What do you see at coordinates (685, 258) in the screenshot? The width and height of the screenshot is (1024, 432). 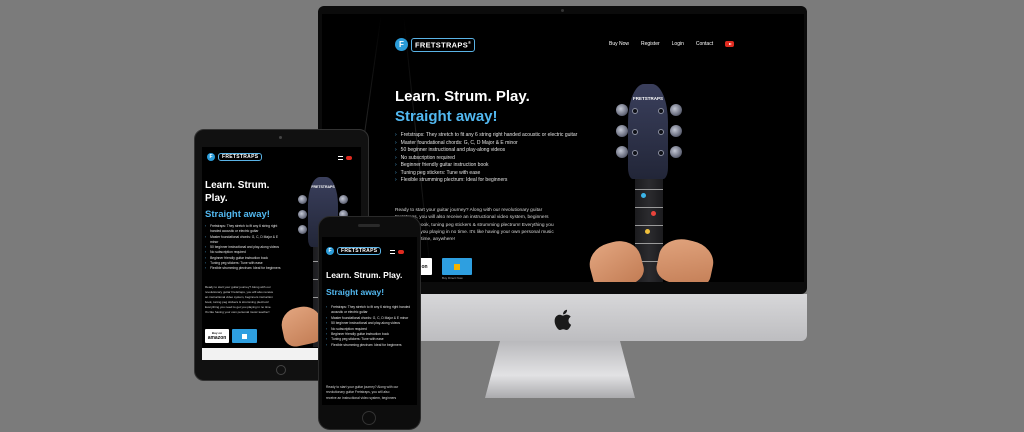 I see `right-hand-image` at bounding box center [685, 258].